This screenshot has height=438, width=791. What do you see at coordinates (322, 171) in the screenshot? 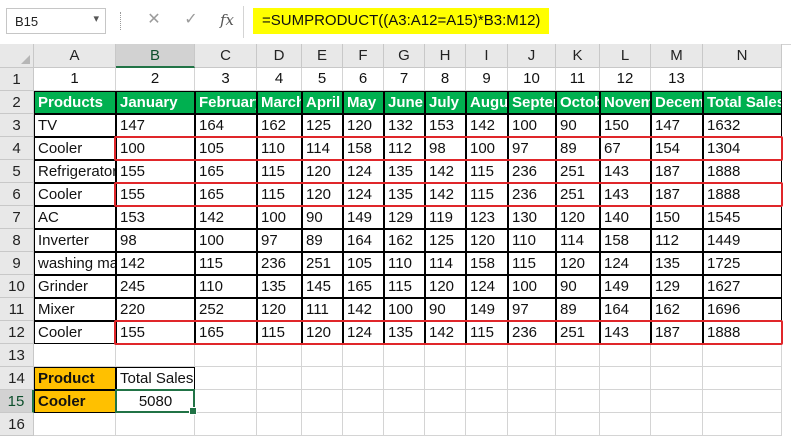
I see `cell-e5: 120` at bounding box center [322, 171].